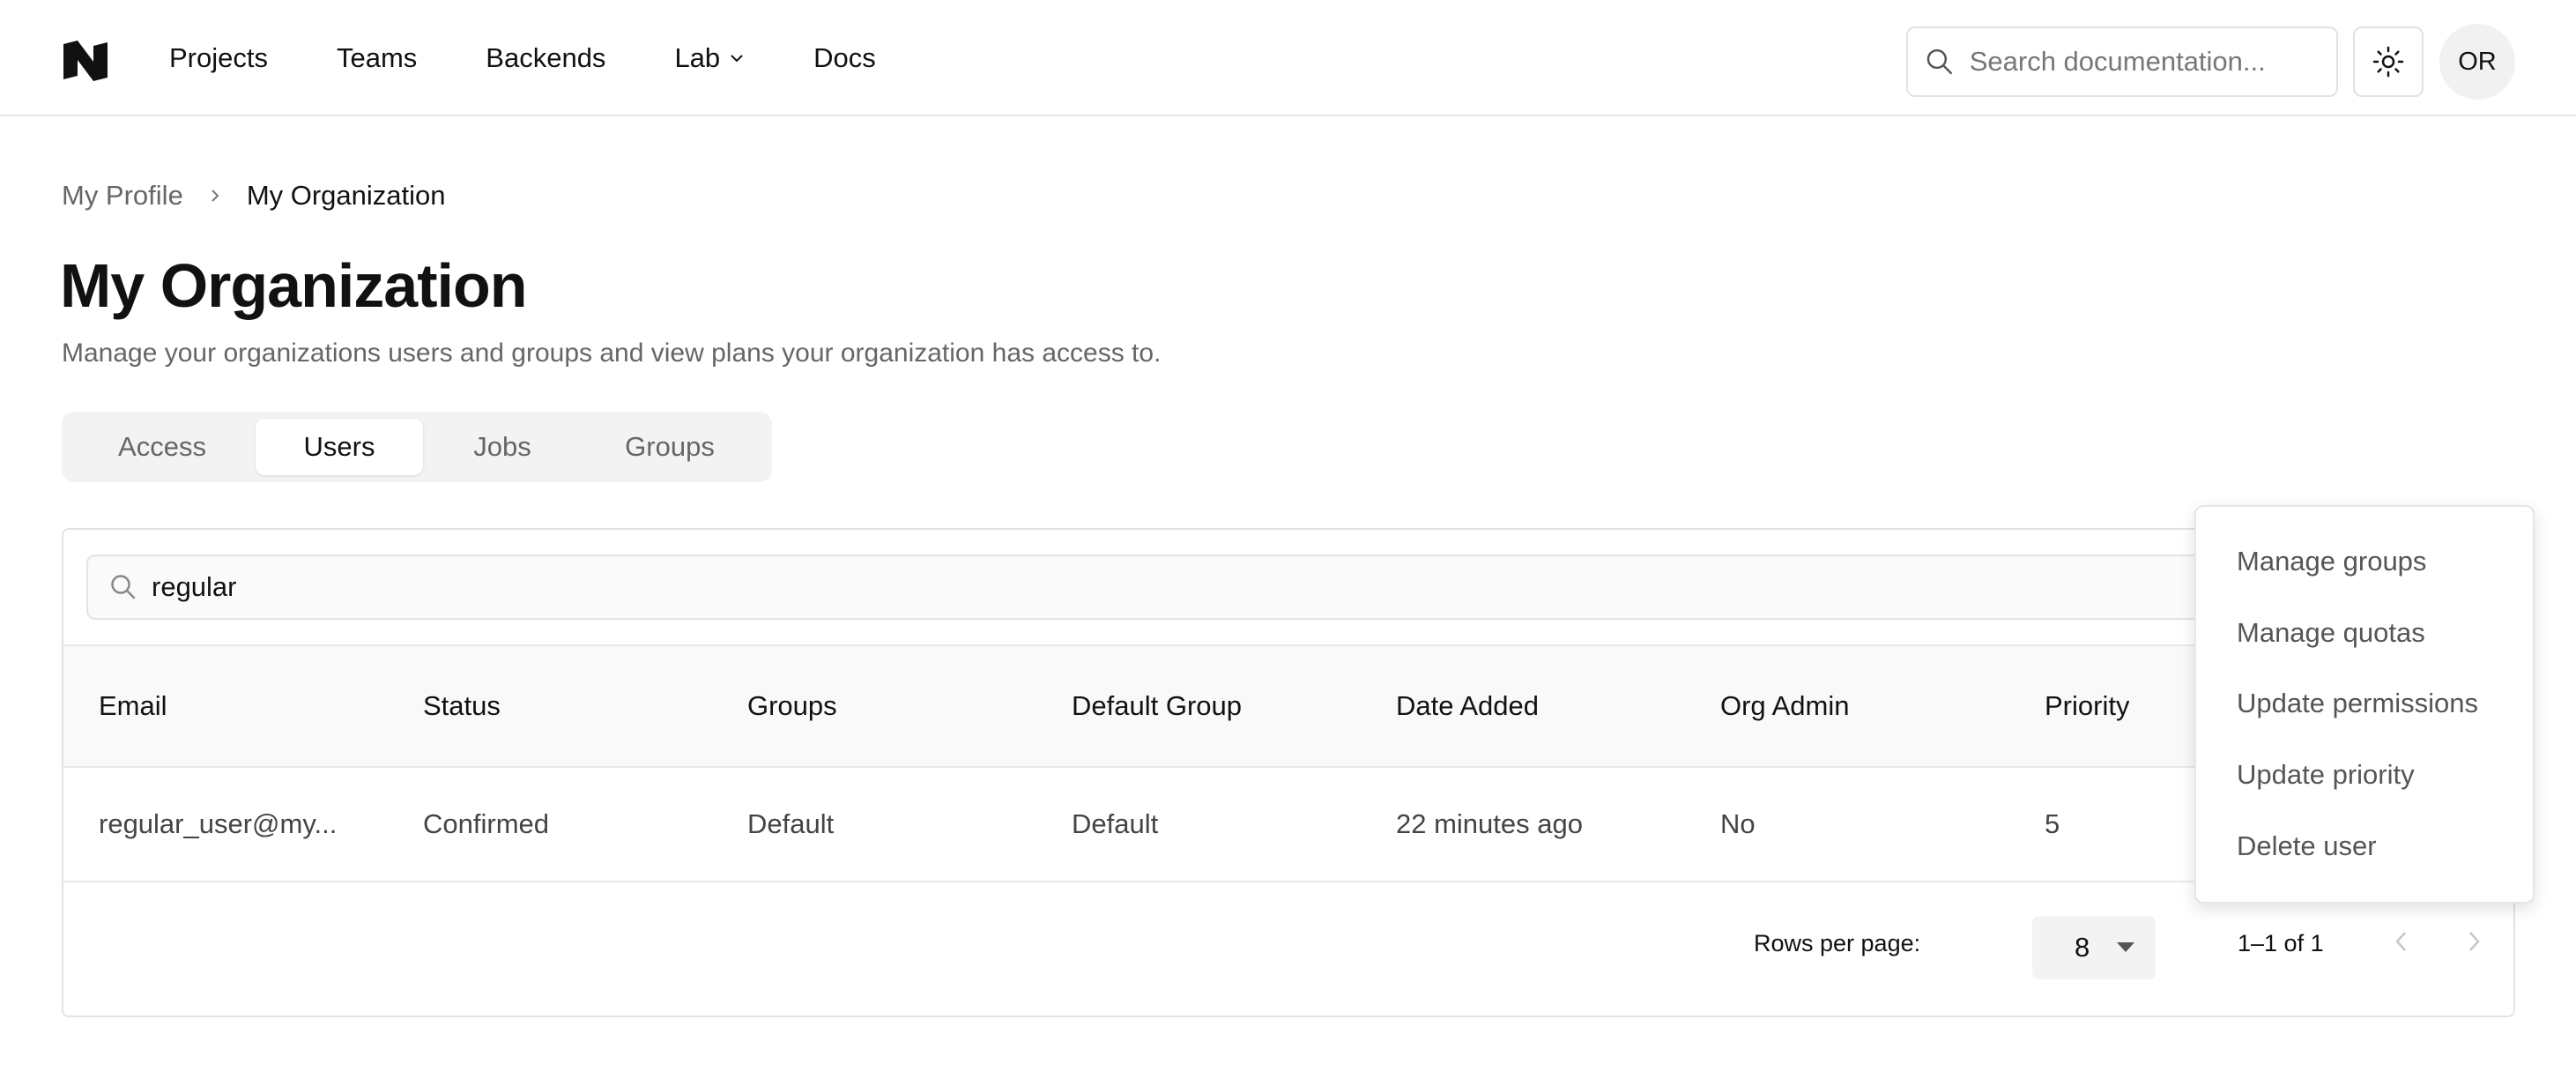  I want to click on table-pagination: Rows per page: 8 1–1 of 1, so click(1288, 949).